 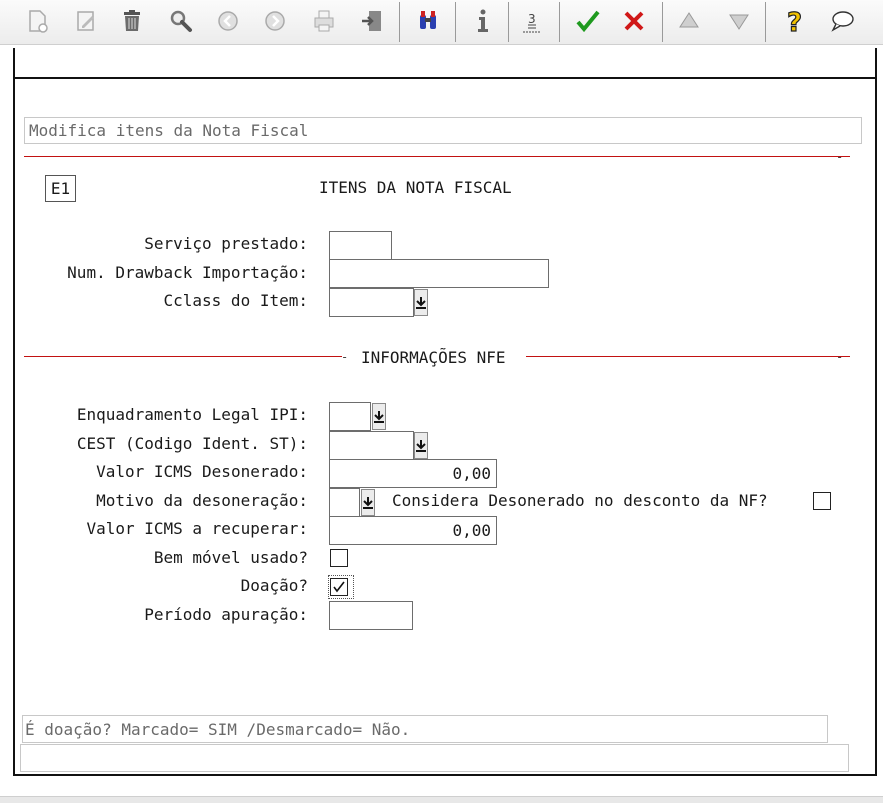 What do you see at coordinates (739, 21) in the screenshot?
I see `down-icon` at bounding box center [739, 21].